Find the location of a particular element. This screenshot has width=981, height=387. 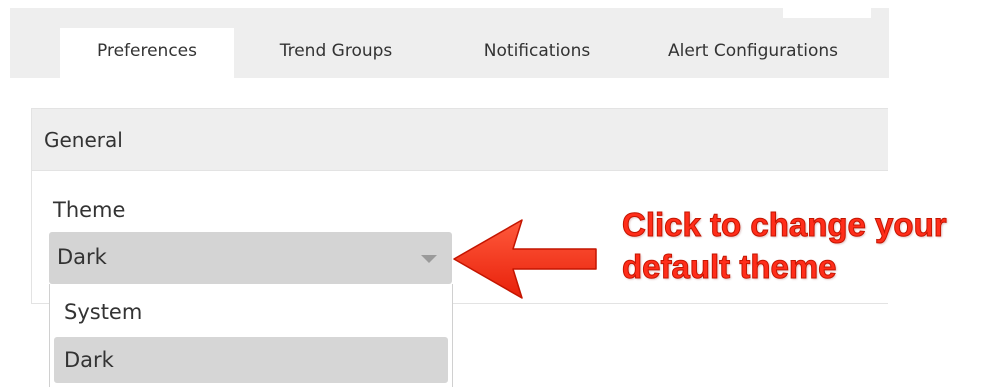

tab-alert-configurations: Alert Configurations is located at coordinates (753, 53).